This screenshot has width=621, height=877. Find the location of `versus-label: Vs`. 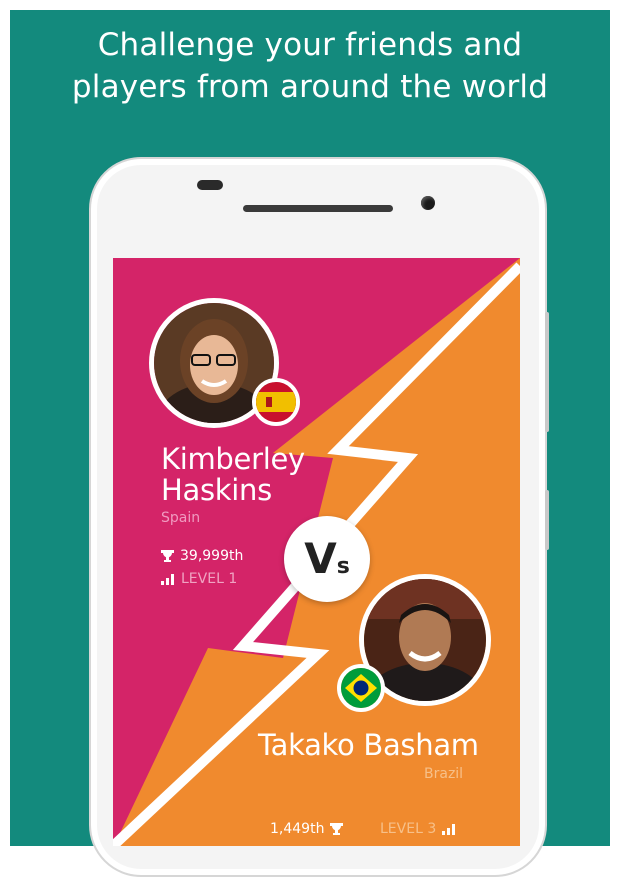

versus-label: Vs is located at coordinates (327, 558).